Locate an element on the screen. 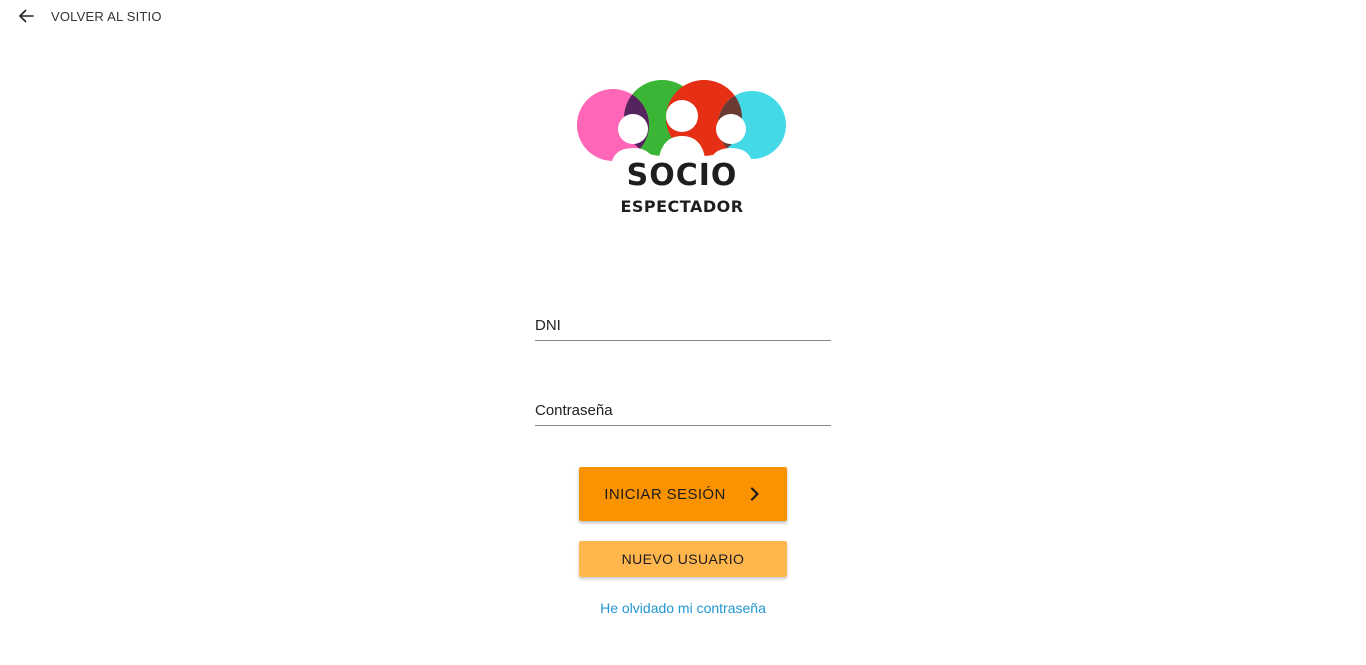 This screenshot has width=1366, height=665. back-to-site-link: VOLVER AL SITIO is located at coordinates (89, 16).